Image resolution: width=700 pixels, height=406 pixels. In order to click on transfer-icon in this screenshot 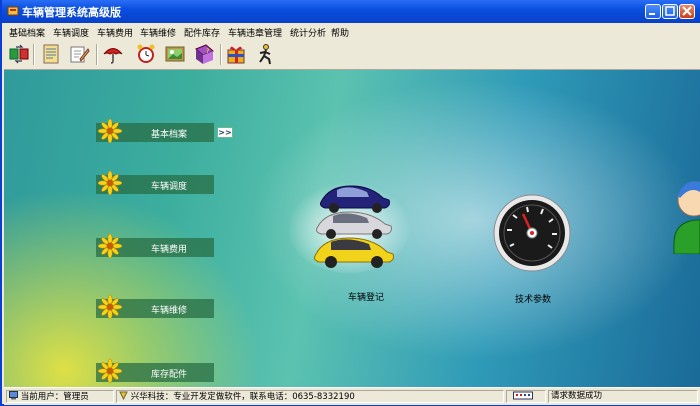, I will do `click(19, 54)`.